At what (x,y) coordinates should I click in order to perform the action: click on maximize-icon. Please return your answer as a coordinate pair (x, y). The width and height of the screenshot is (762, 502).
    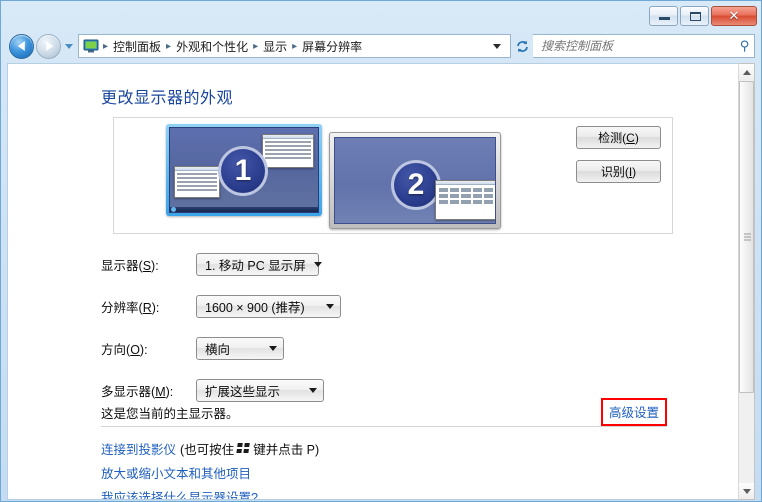
    Looking at the image, I should click on (695, 16).